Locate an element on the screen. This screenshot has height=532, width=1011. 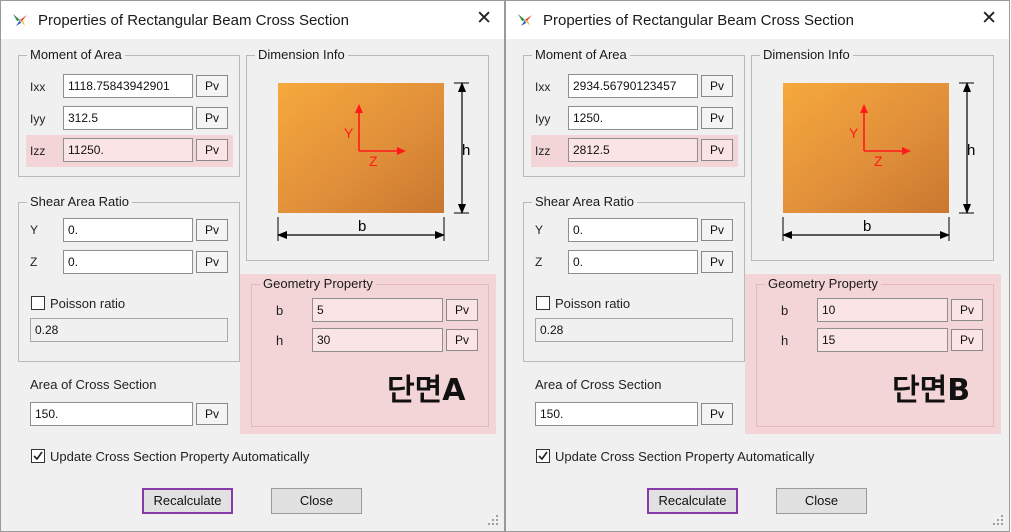
izz-field: 11250. is located at coordinates (128, 150).